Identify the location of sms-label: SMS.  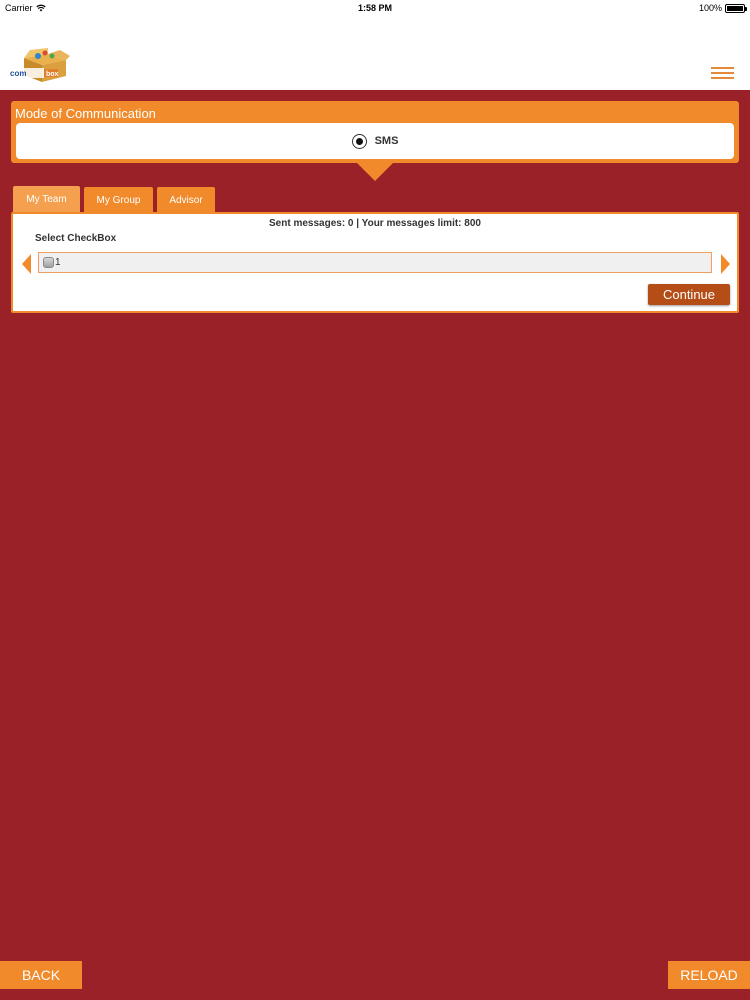
(387, 141).